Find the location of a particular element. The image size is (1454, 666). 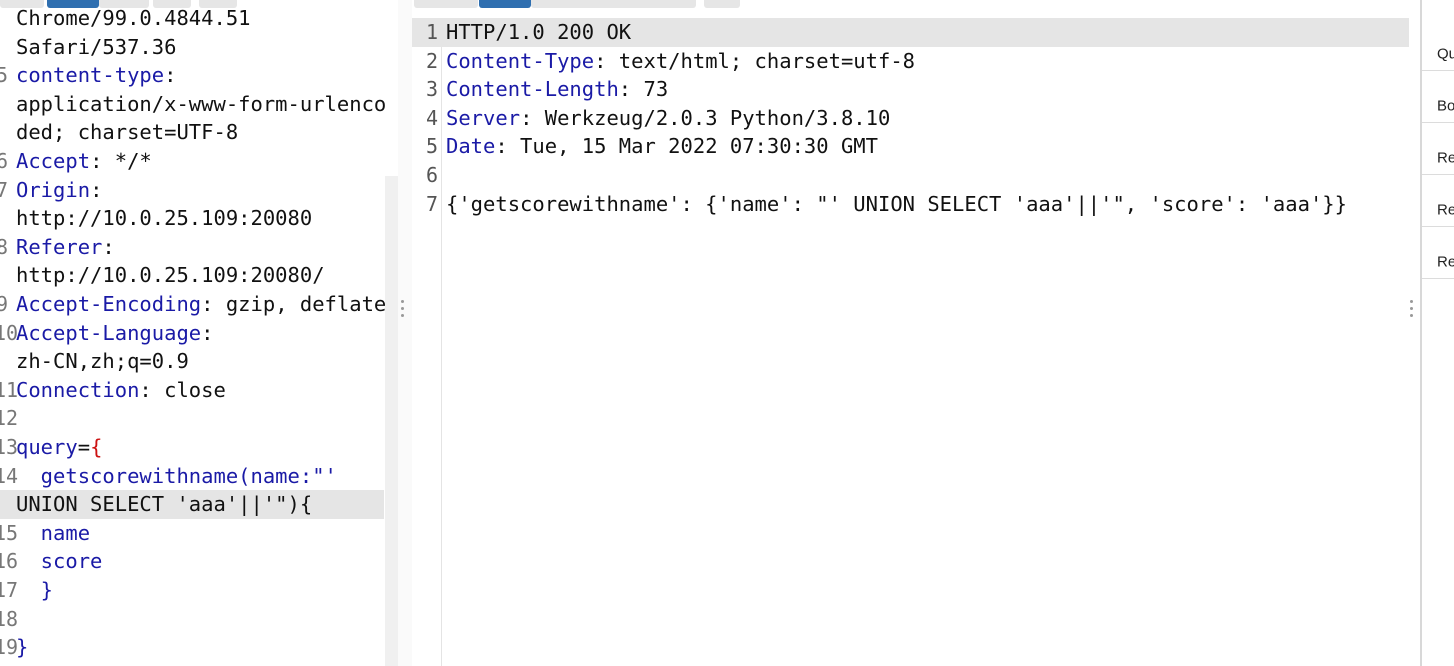

code-line: 11 Connection: close is located at coordinates (192, 390).